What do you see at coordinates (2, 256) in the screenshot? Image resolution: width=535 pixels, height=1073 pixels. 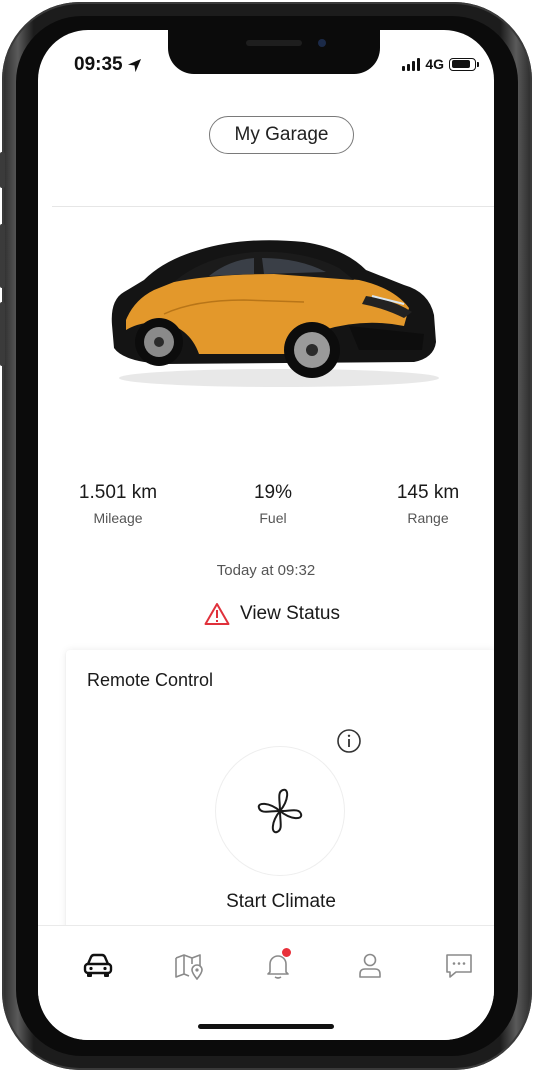 I see `volume-up-button` at bounding box center [2, 256].